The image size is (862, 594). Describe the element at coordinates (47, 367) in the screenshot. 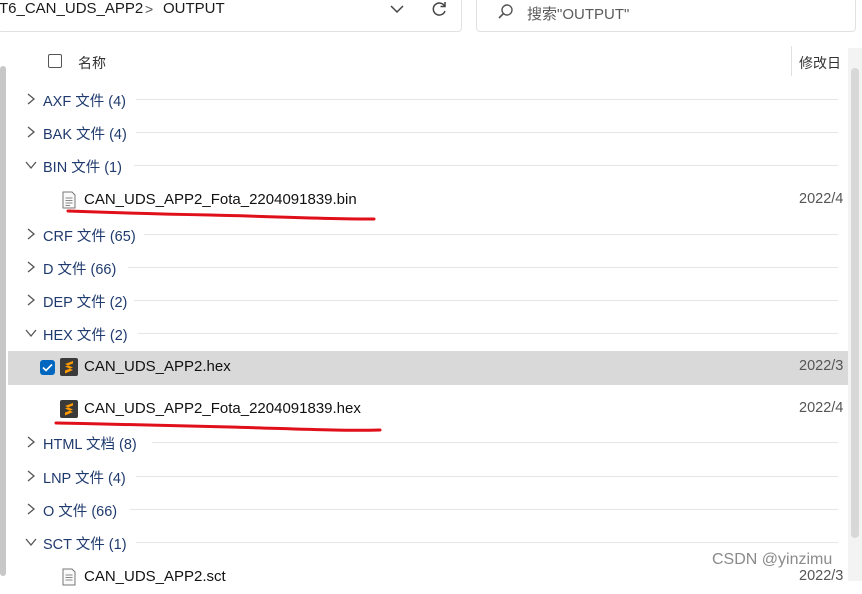

I see `row-checkbox-checked` at that location.